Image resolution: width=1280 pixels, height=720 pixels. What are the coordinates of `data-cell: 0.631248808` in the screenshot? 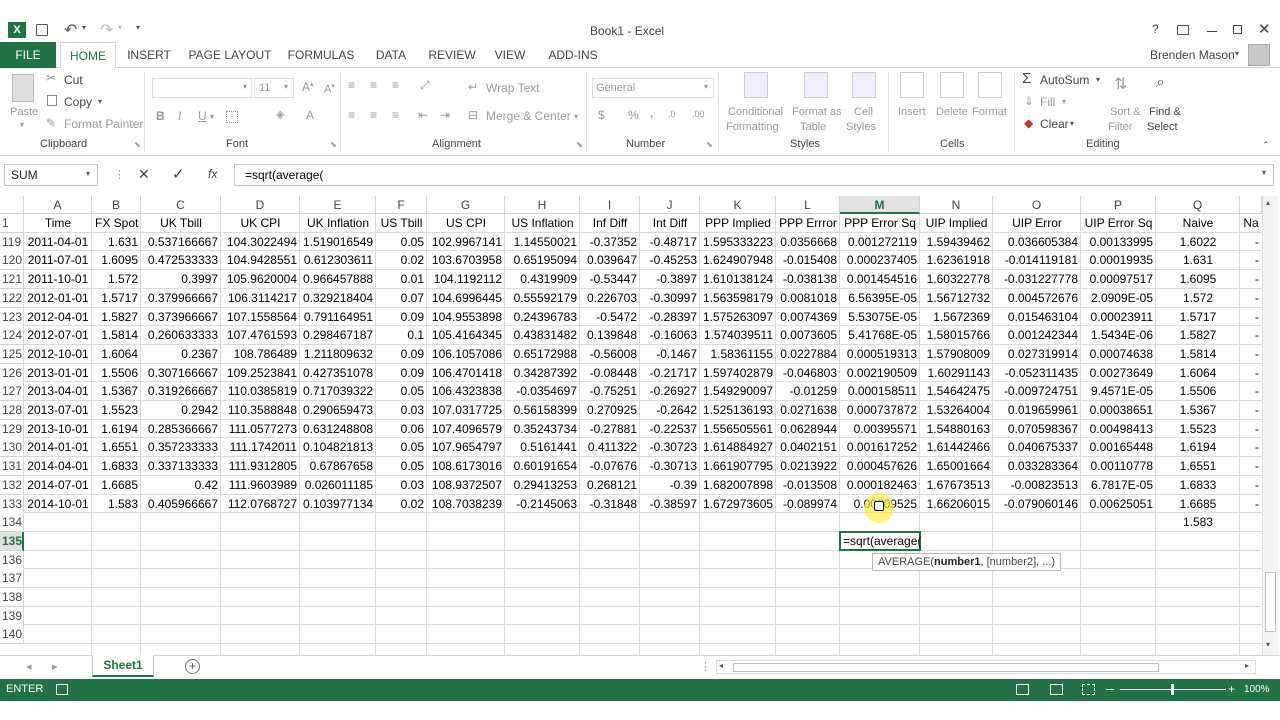 It's located at (338, 429).